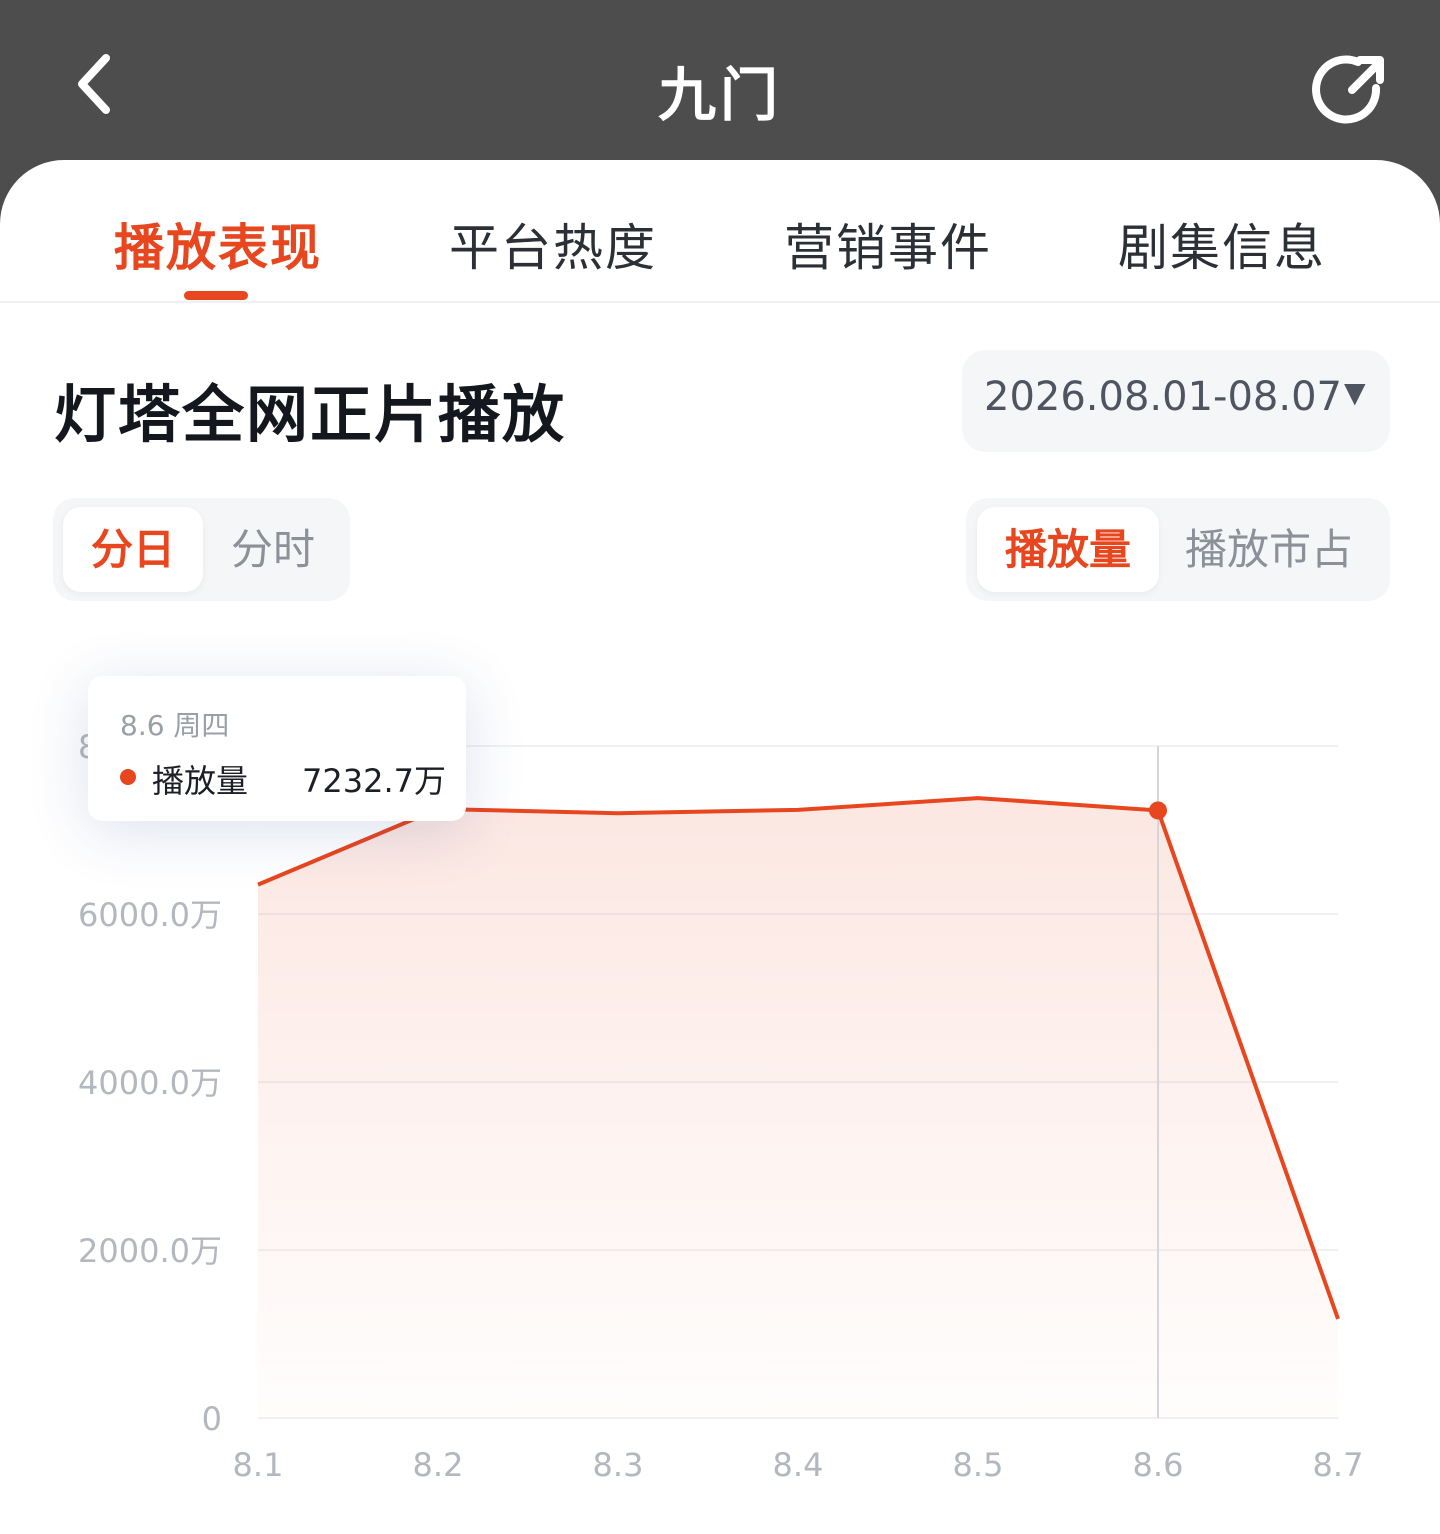  What do you see at coordinates (277, 748) in the screenshot?
I see `chart-tooltip: 8.6 周四 播放量 7232.7万` at bounding box center [277, 748].